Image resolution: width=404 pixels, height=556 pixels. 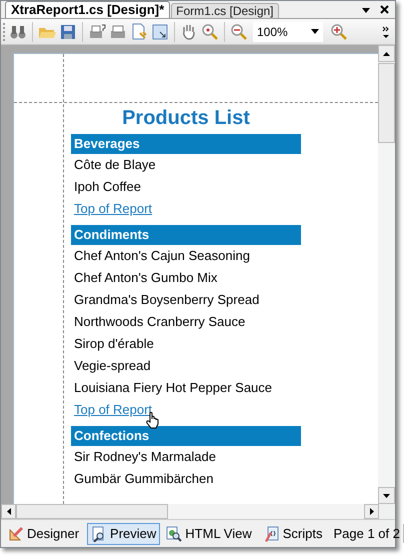 What do you see at coordinates (114, 165) in the screenshot?
I see `product-name: Côte de Blaye` at bounding box center [114, 165].